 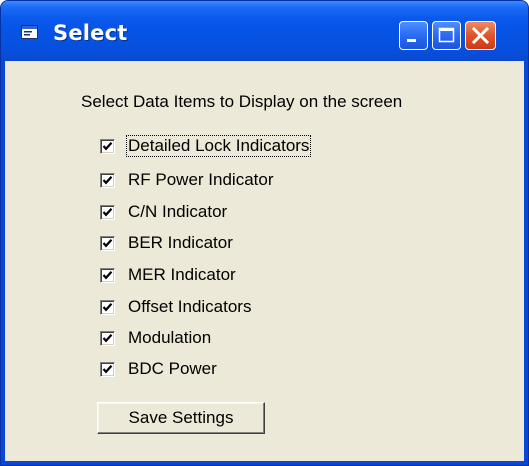 What do you see at coordinates (264, 31) in the screenshot?
I see `title-bar: Select` at bounding box center [264, 31].